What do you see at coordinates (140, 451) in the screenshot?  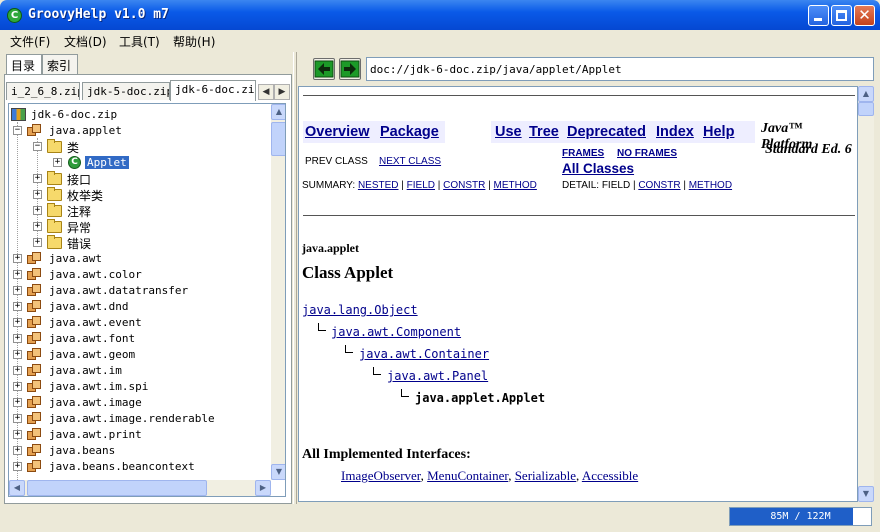 I see `tree-package: + java.beans` at bounding box center [140, 451].